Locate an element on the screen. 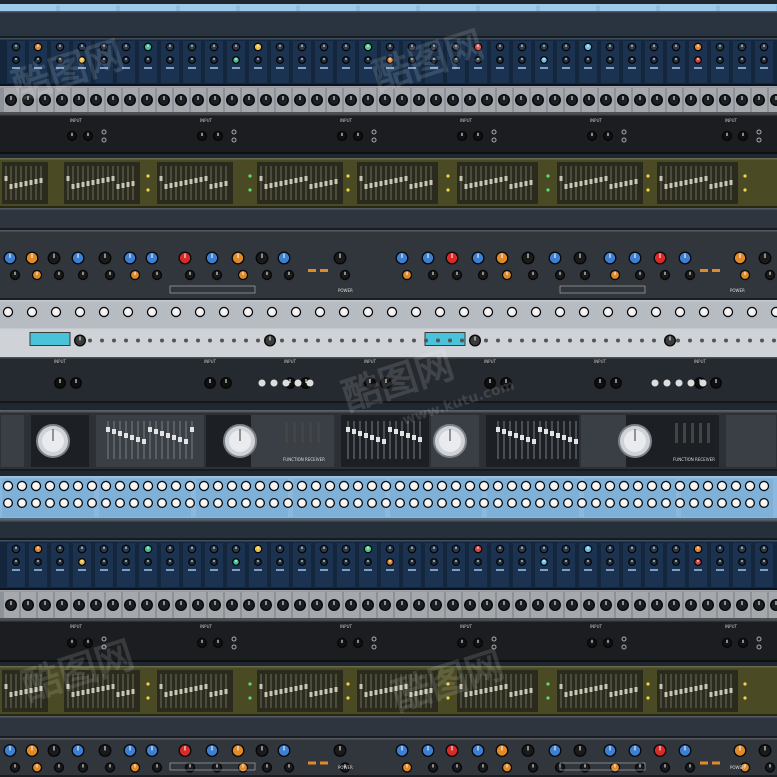  light-silver-rack-row-graphic is located at coordinates (388, 328).